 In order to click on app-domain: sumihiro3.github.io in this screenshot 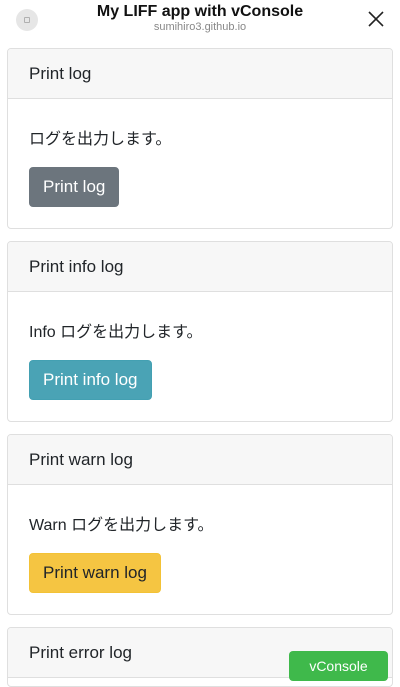, I will do `click(200, 27)`.